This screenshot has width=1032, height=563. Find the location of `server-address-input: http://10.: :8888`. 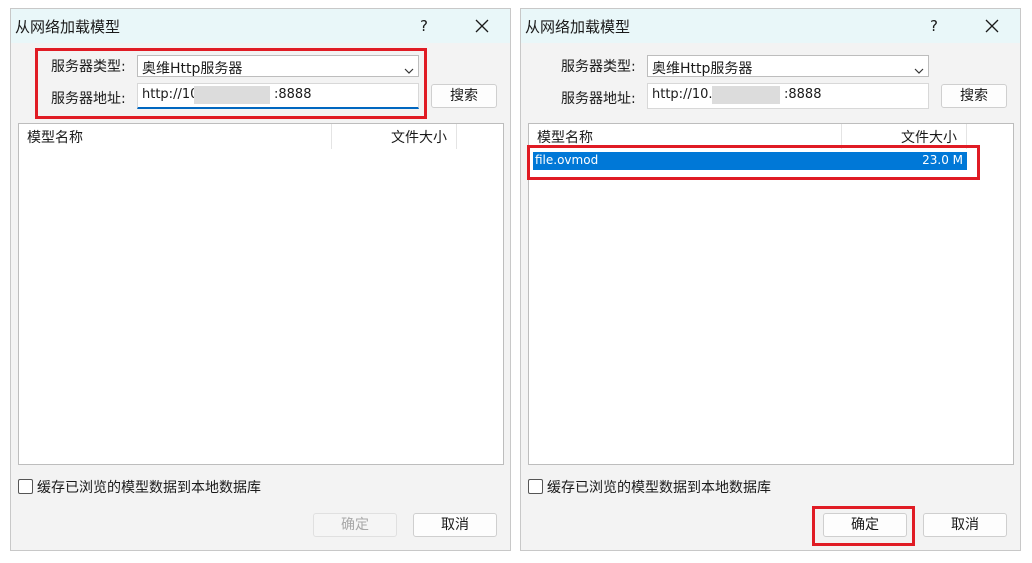

server-address-input: http://10.: :8888 is located at coordinates (788, 96).